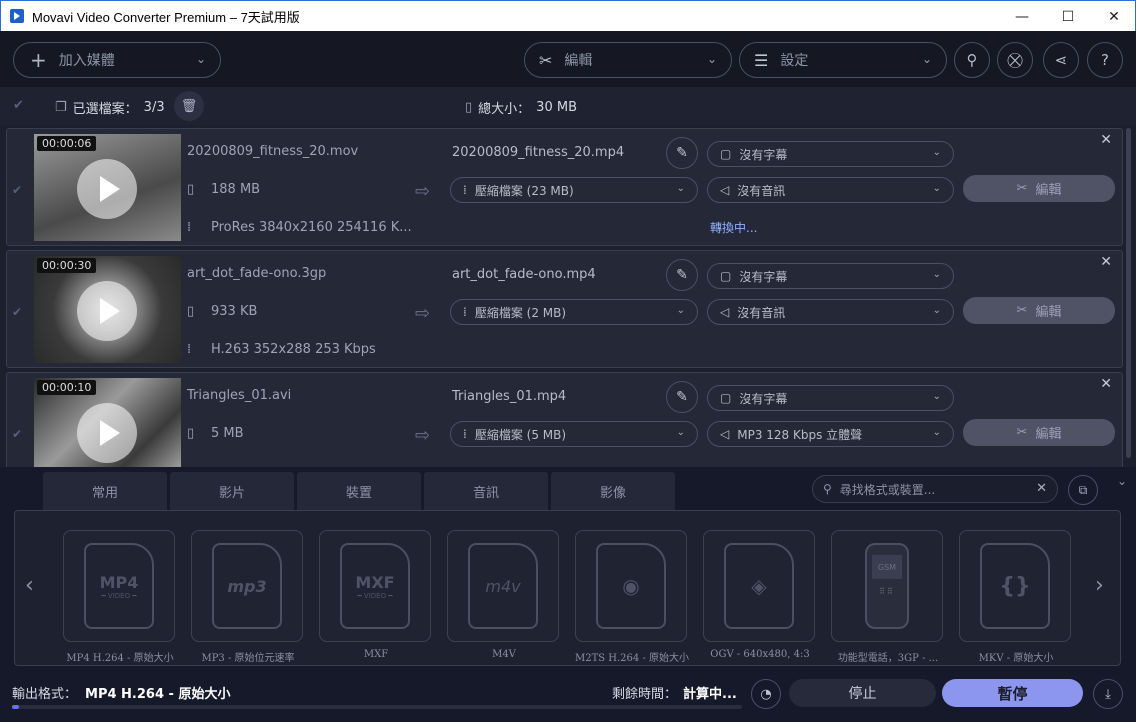 This screenshot has height=722, width=1136. Describe the element at coordinates (1105, 60) in the screenshot. I see `help-button: ?` at that location.